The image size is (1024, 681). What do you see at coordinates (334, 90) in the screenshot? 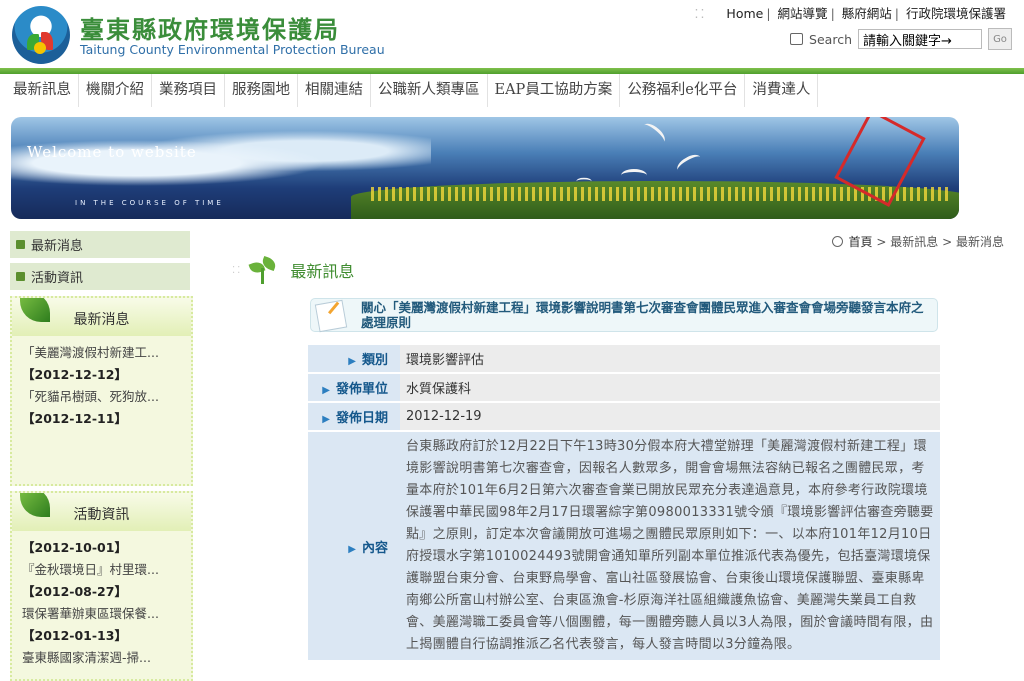
I see `nav-item-links: 相關連結` at bounding box center [334, 90].